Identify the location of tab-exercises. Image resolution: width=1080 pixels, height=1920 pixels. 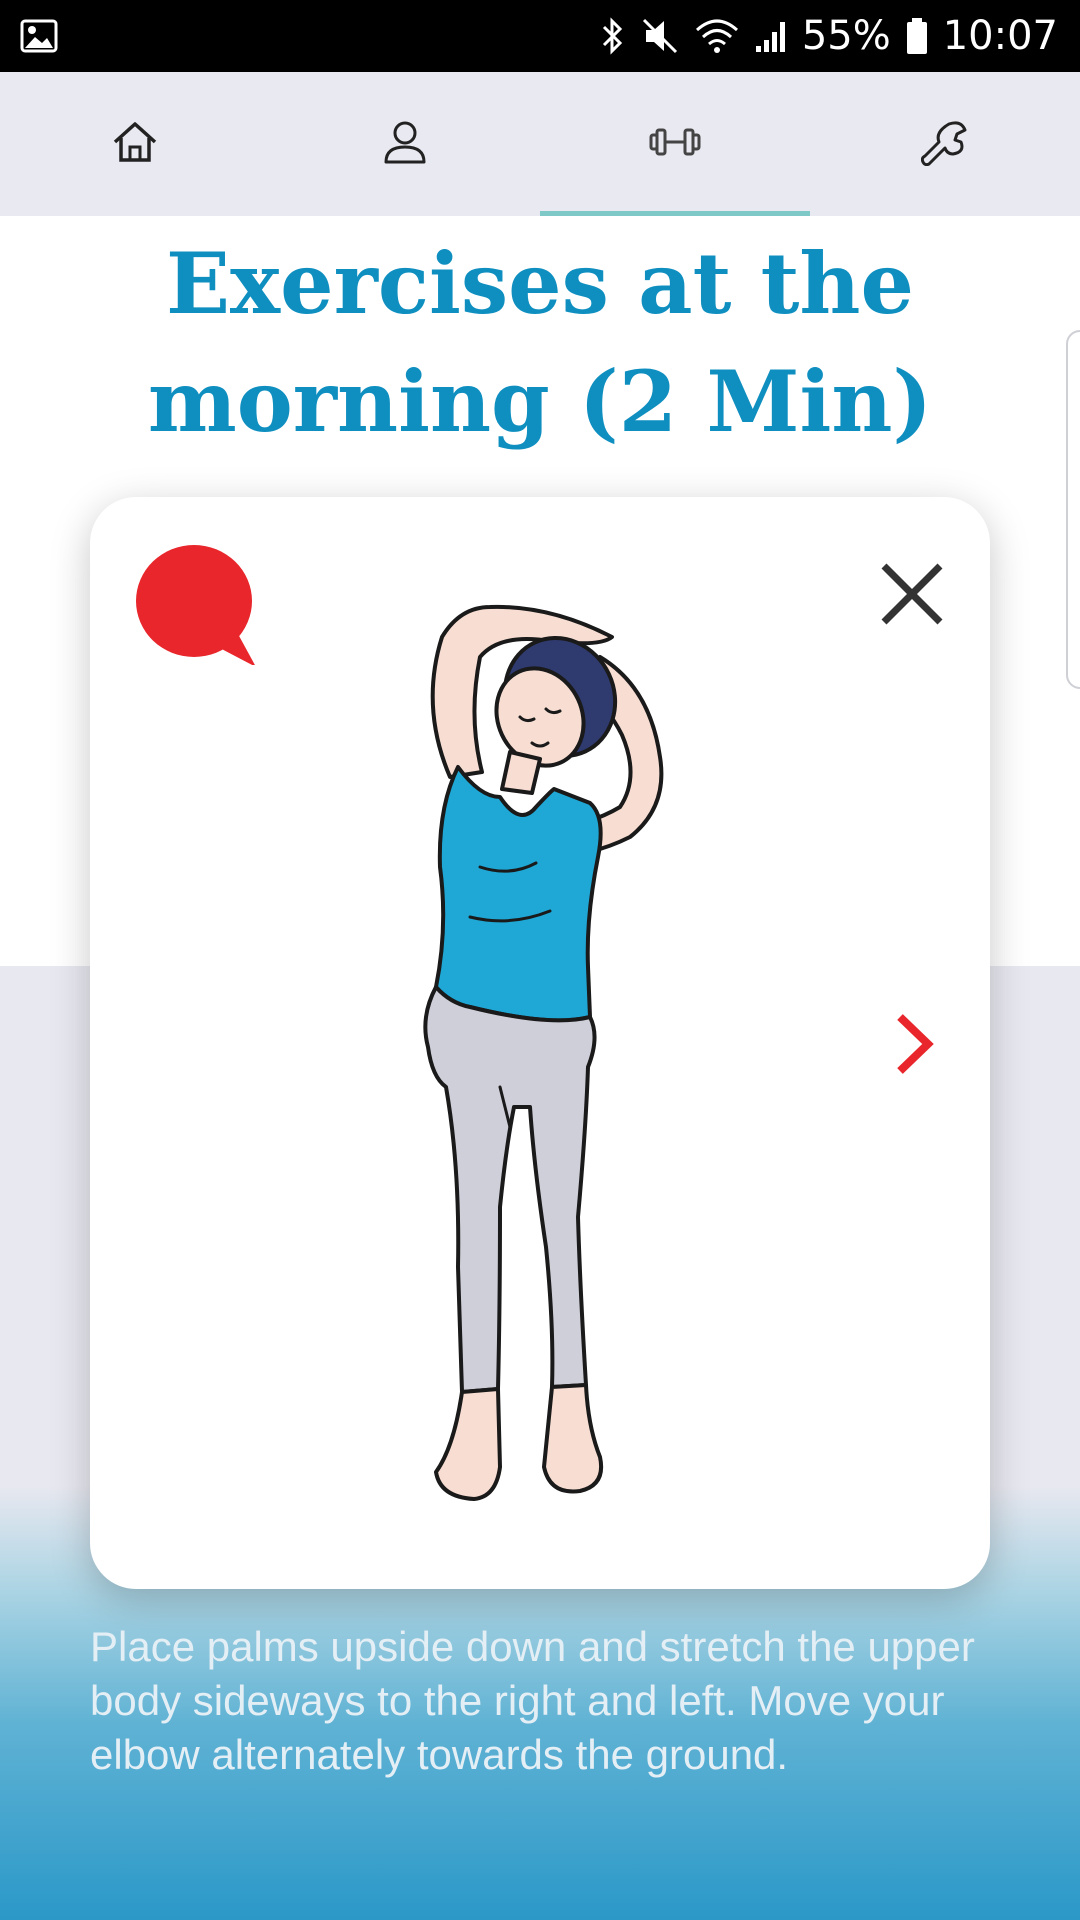
(675, 144).